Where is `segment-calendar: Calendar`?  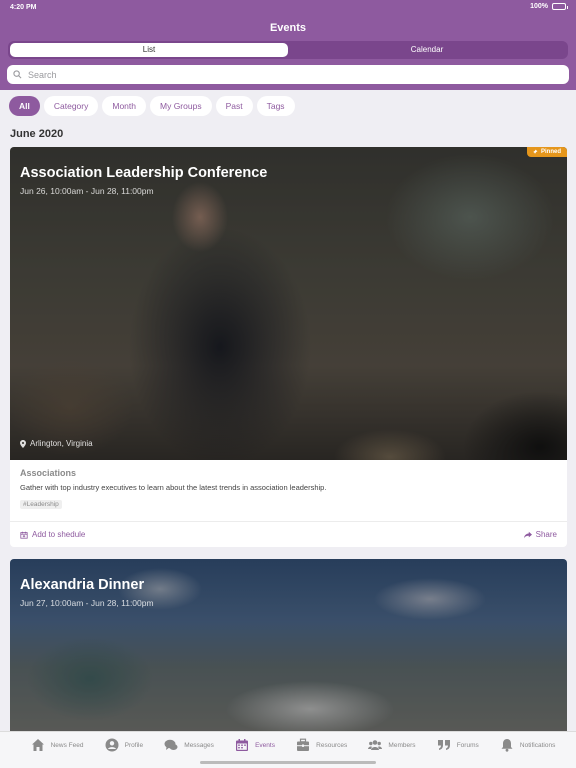
segment-calendar: Calendar is located at coordinates (427, 50).